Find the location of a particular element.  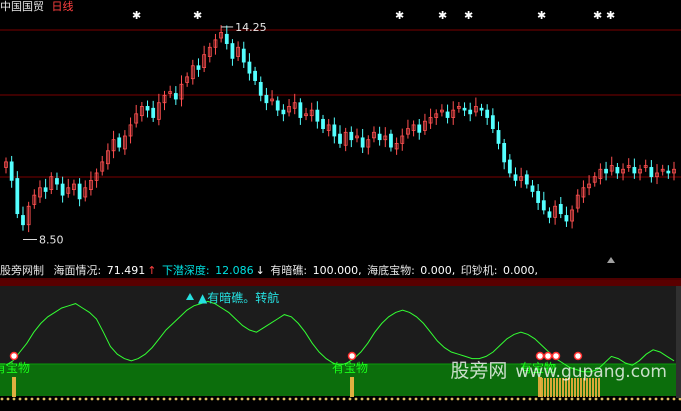

indicator-top-band is located at coordinates (340, 283).